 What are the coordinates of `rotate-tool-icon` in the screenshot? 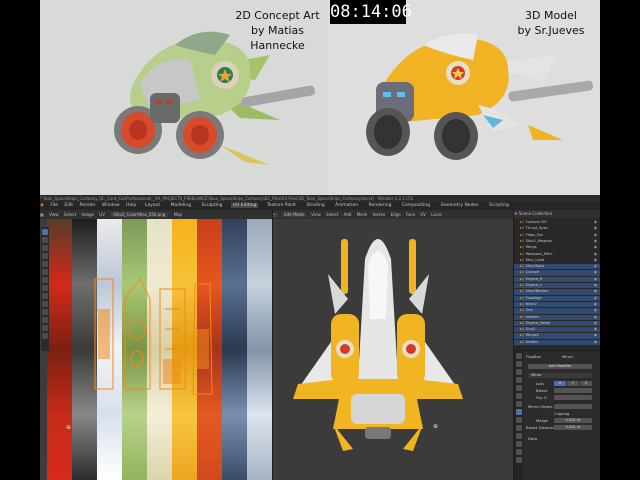 It's located at (45, 255).